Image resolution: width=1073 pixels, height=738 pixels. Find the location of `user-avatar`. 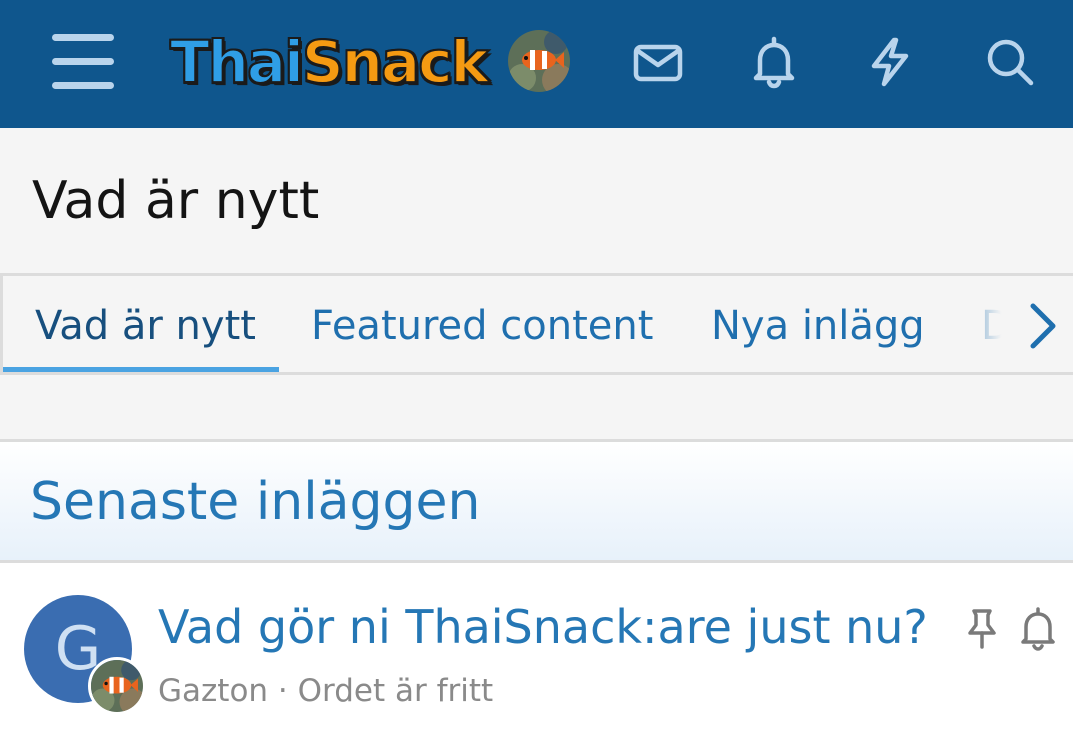

user-avatar is located at coordinates (539, 61).